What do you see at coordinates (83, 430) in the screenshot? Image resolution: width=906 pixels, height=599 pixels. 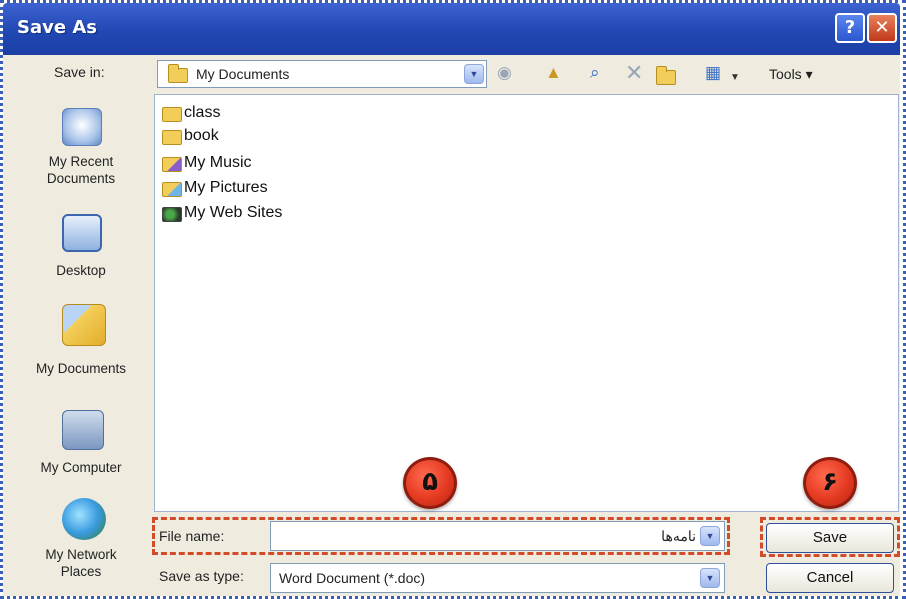 I see `my-computer-icon` at bounding box center [83, 430].